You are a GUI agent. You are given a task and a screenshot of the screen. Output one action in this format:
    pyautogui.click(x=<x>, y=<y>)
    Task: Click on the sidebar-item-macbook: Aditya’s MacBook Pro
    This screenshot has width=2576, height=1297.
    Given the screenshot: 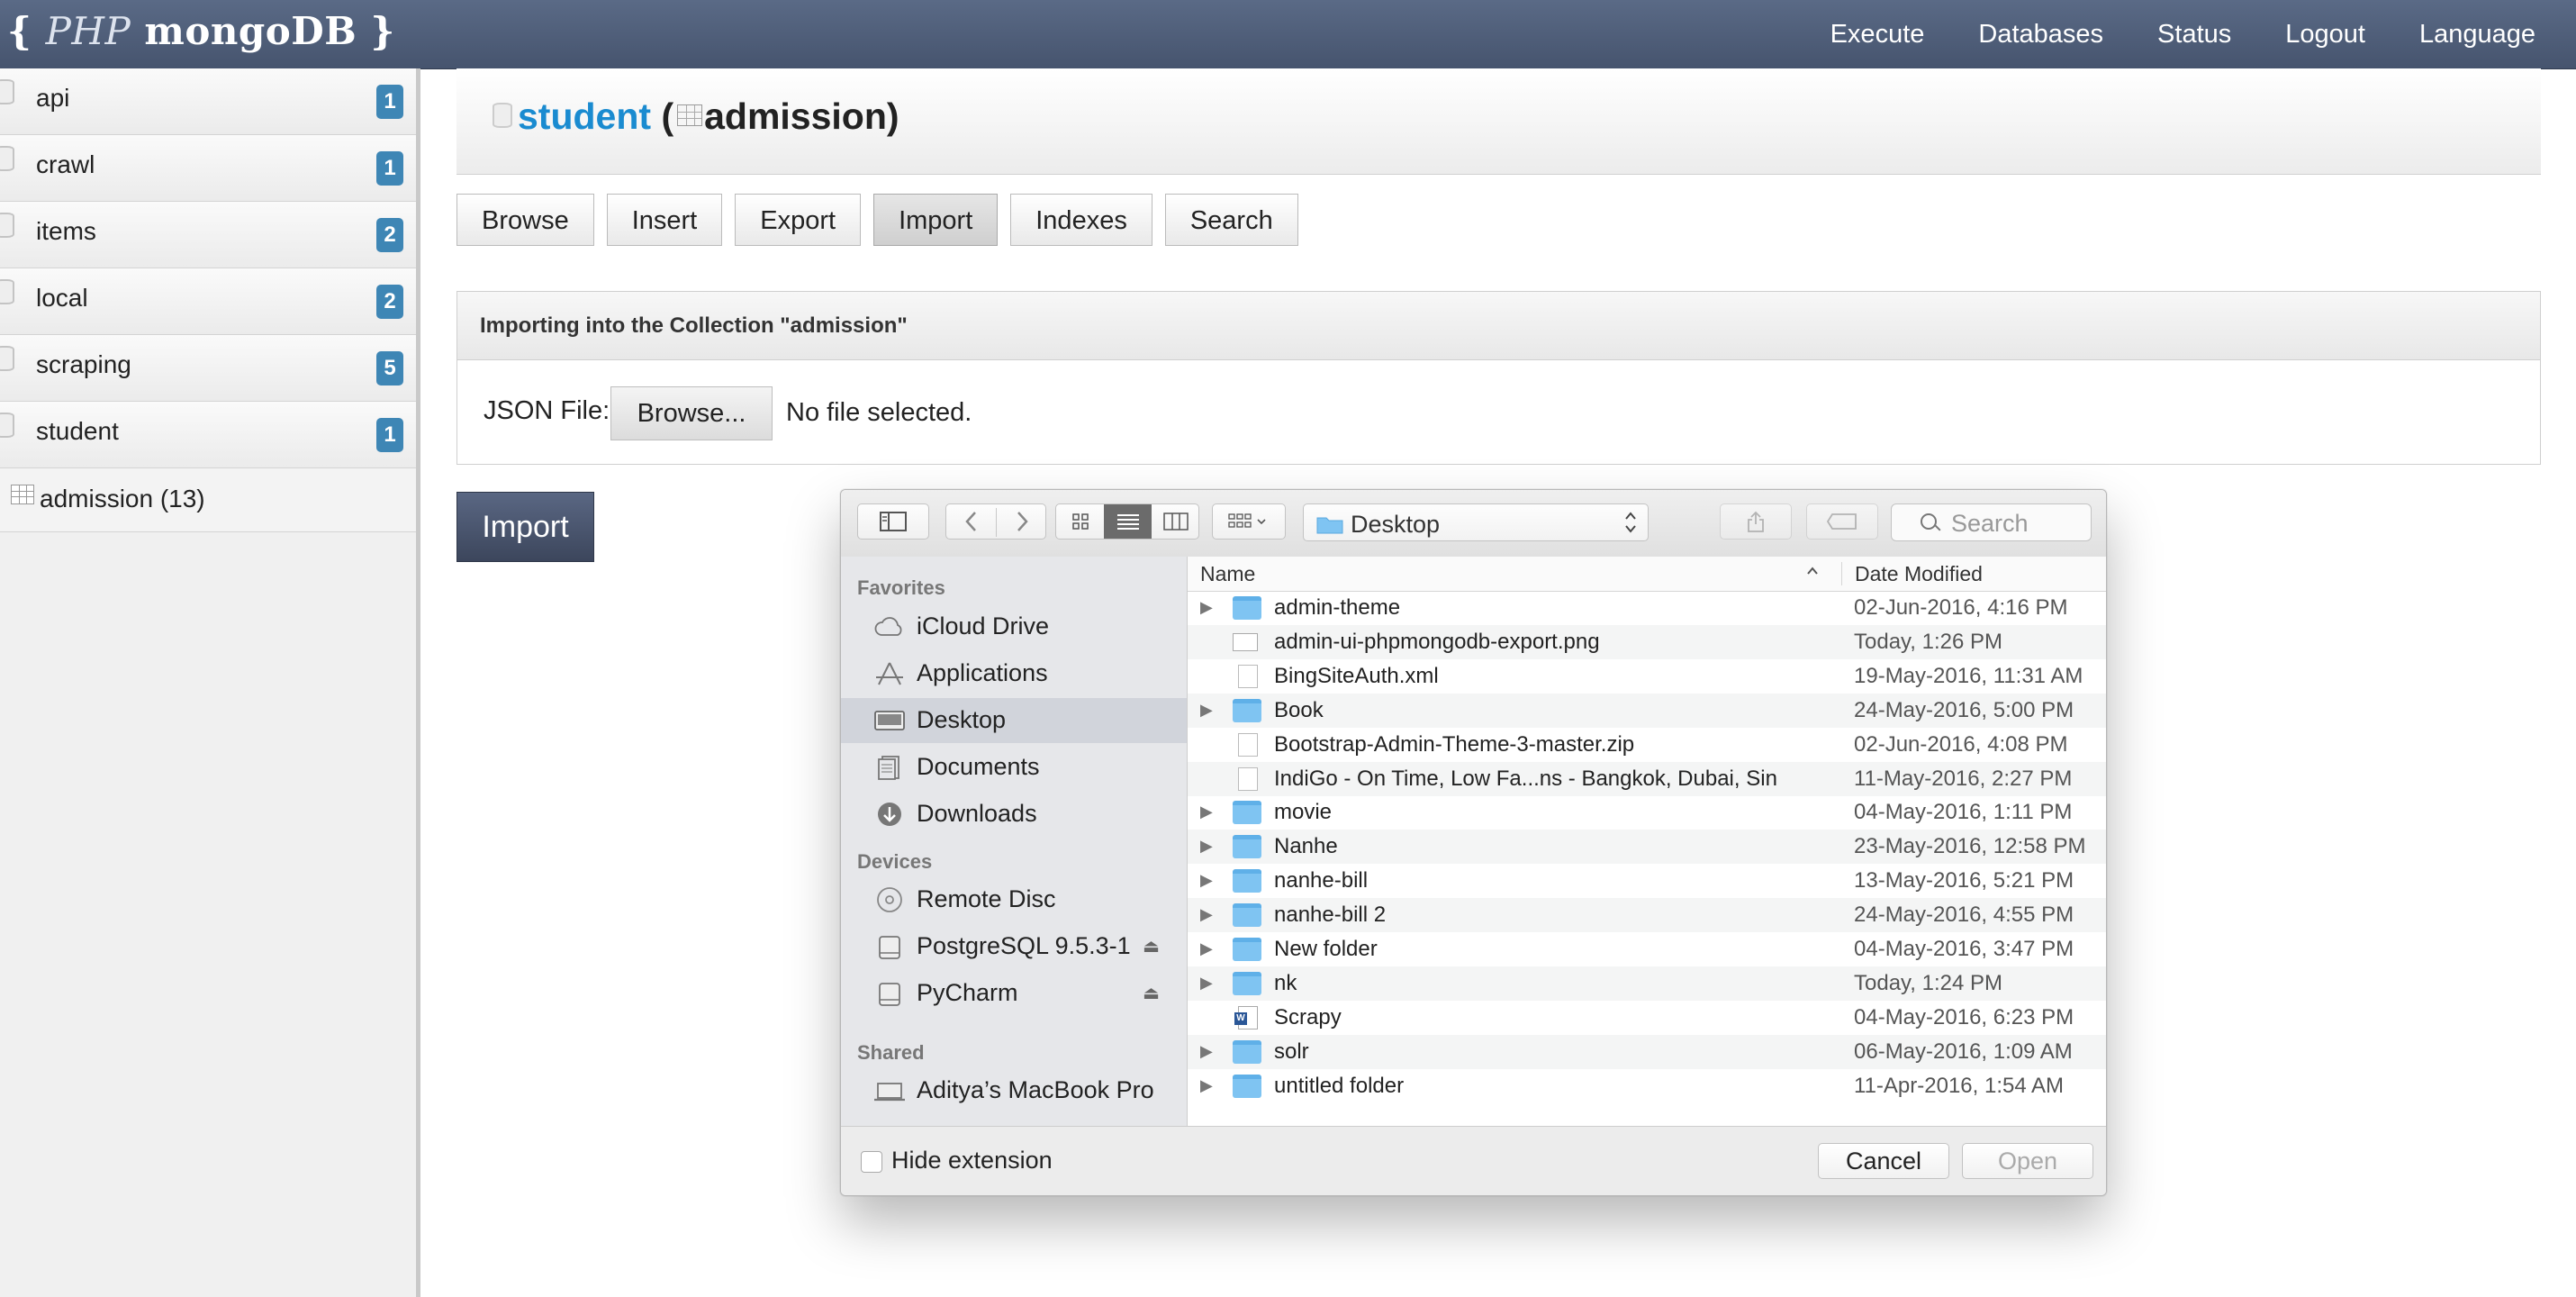 What is the action you would take?
    pyautogui.click(x=1014, y=1090)
    